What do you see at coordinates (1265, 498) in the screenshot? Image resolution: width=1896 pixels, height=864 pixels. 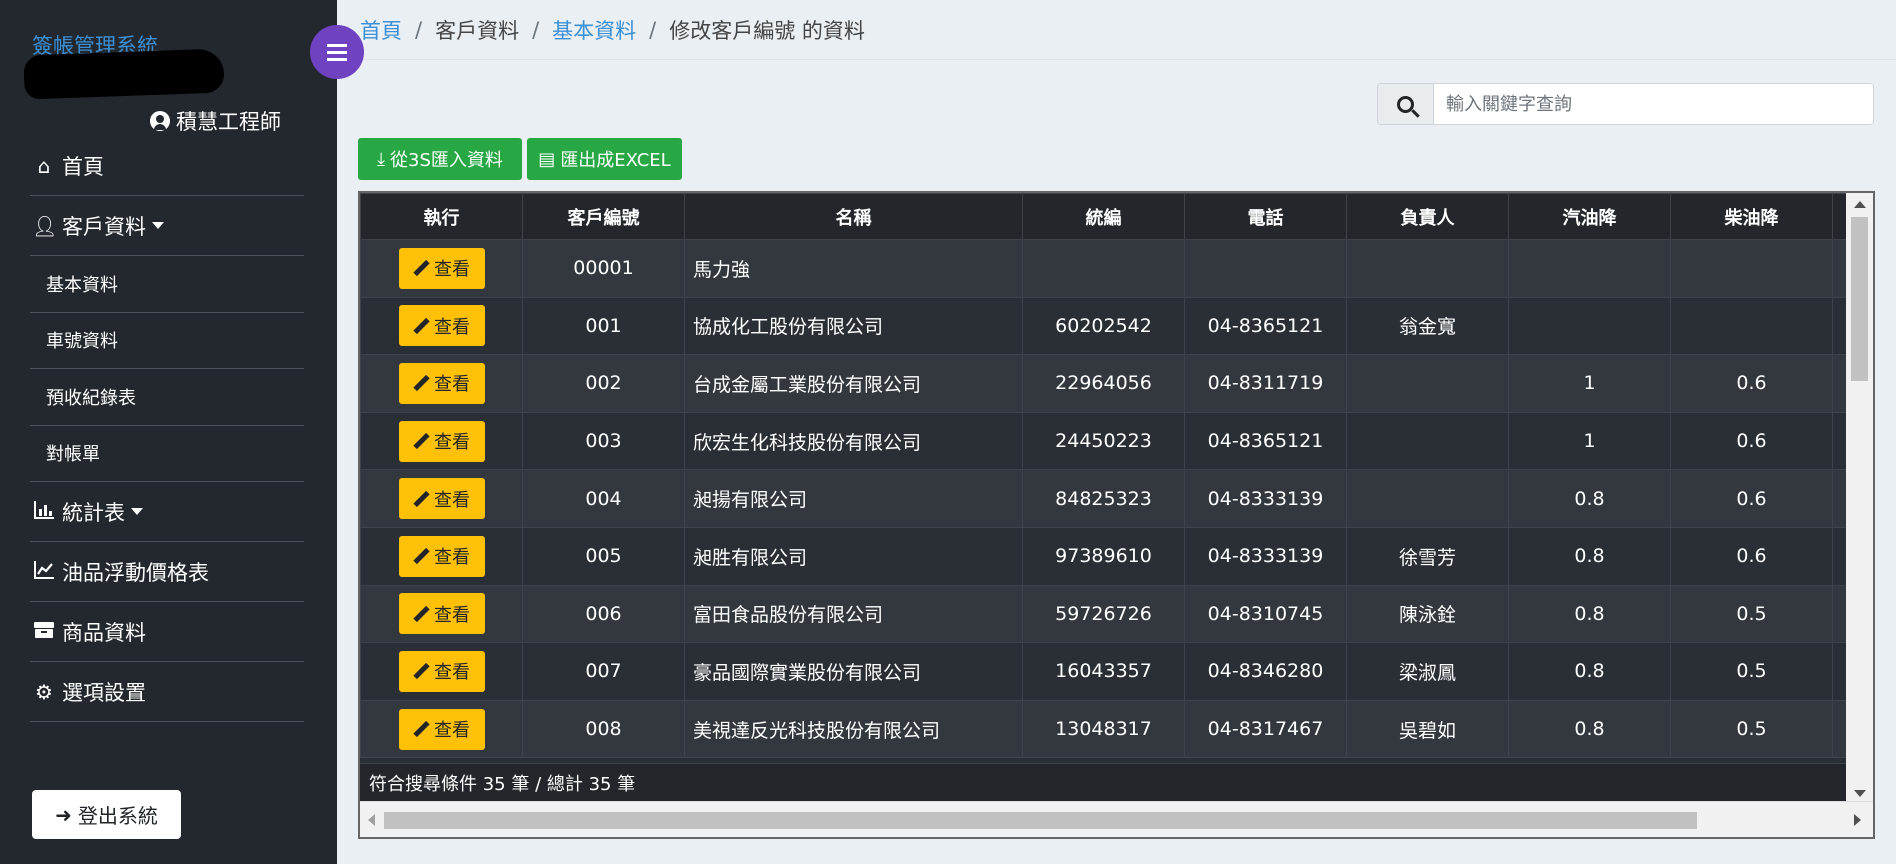 I see `cell-phone: 04-8333139` at bounding box center [1265, 498].